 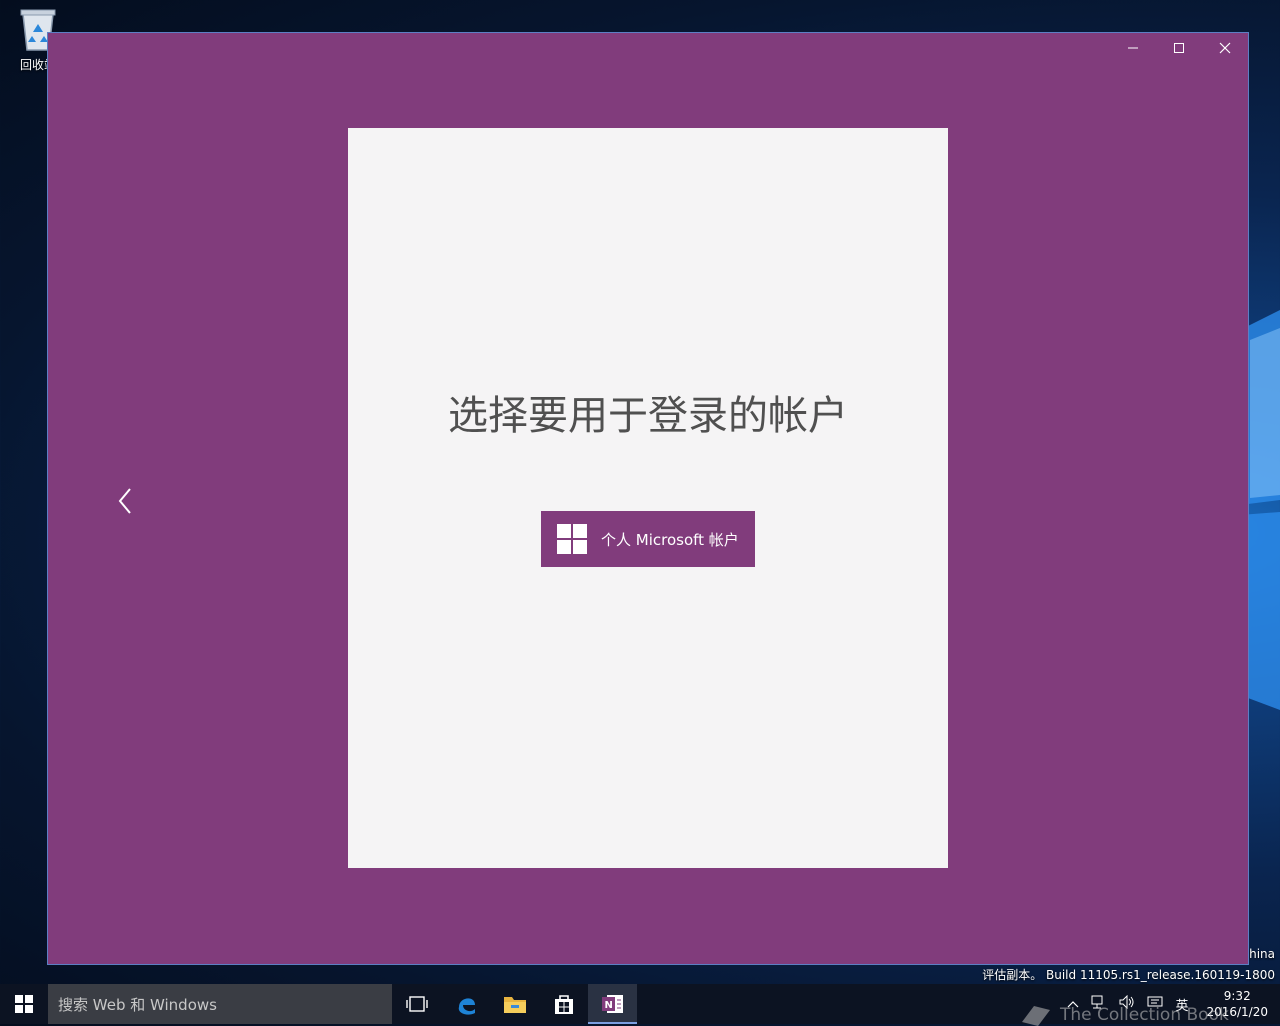 I want to click on taskbar: 搜索 Web 和 Windows N 英 9:32 2016/1/20, so click(x=640, y=1004).